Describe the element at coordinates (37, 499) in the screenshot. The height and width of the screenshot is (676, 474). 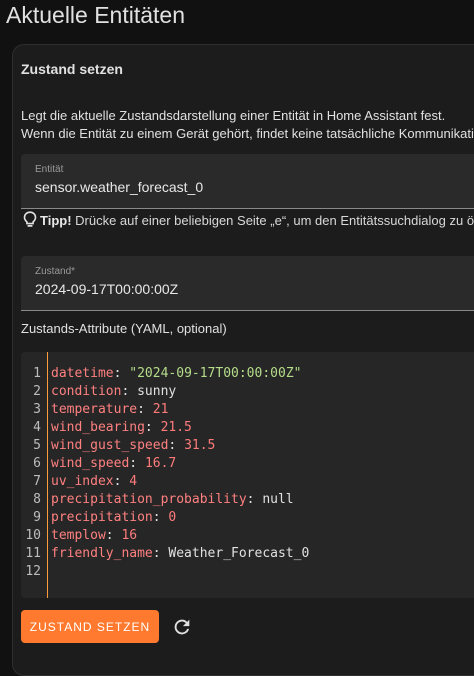
I see `line-number: 8` at that location.